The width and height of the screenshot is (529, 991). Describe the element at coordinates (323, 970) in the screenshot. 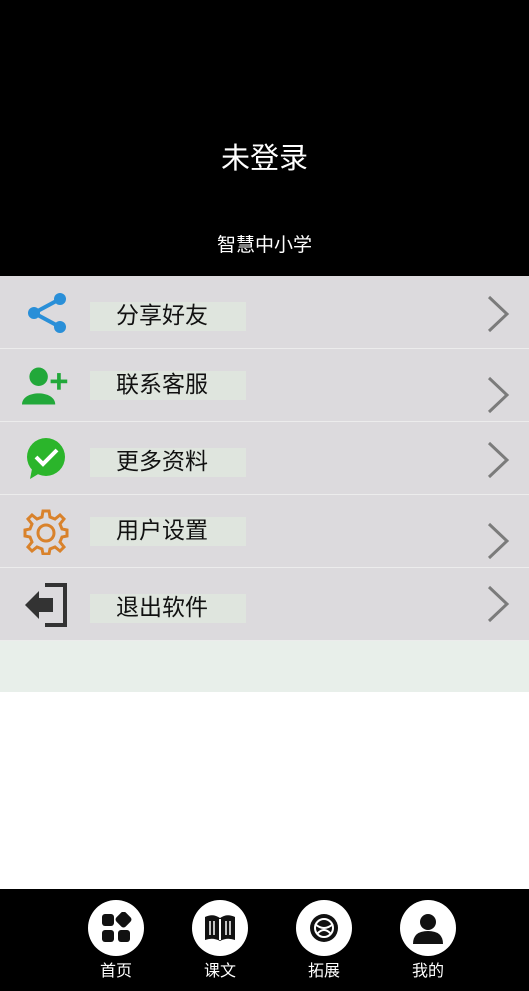

I see `tab-label: 拓展` at that location.